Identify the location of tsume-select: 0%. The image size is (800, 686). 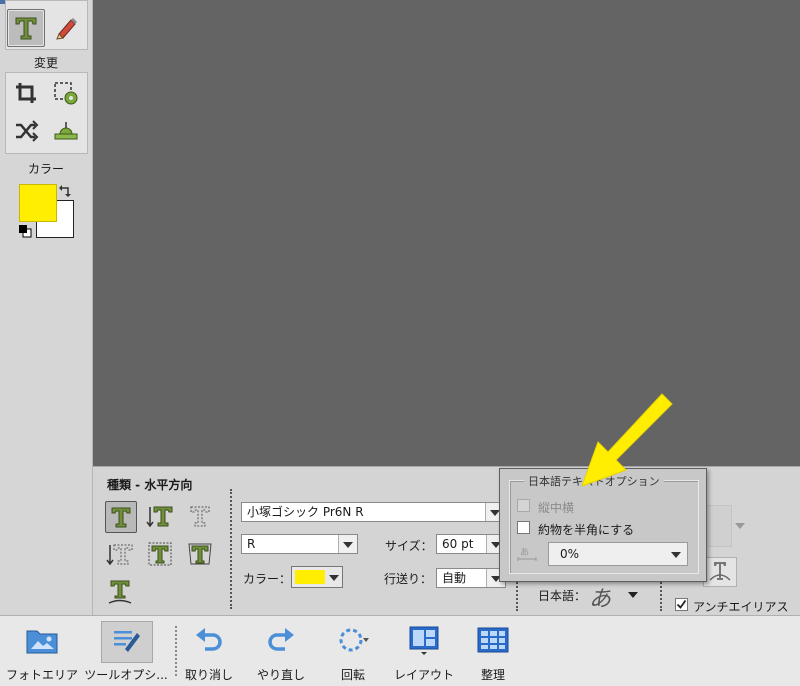
(618, 554).